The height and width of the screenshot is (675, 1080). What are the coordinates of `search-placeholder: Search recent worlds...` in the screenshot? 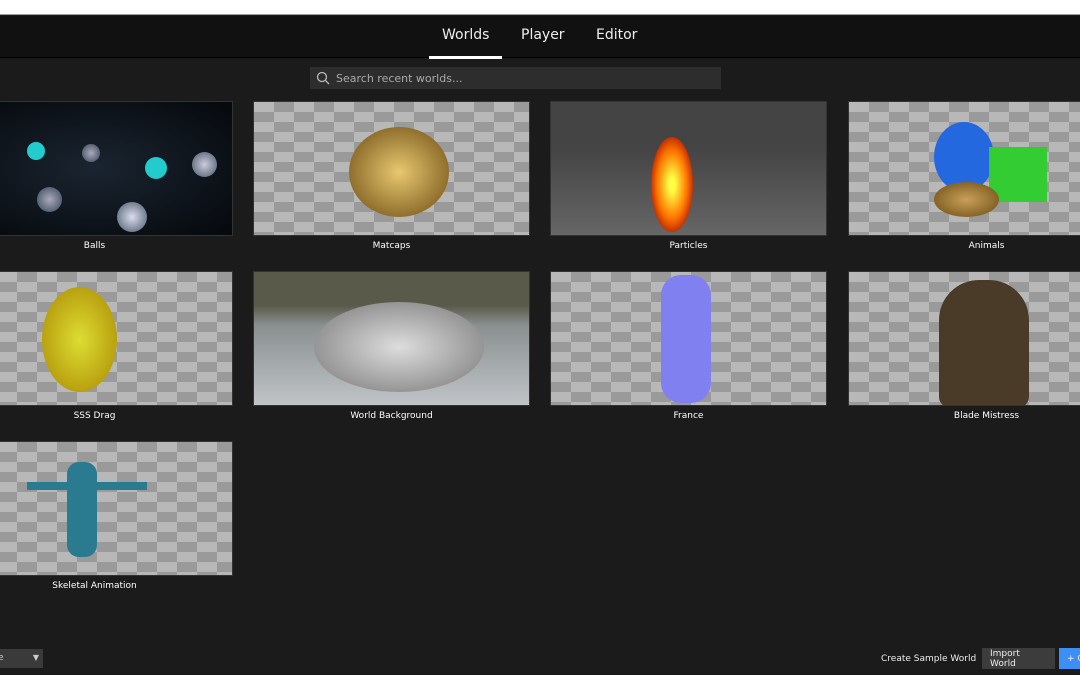 It's located at (399, 78).